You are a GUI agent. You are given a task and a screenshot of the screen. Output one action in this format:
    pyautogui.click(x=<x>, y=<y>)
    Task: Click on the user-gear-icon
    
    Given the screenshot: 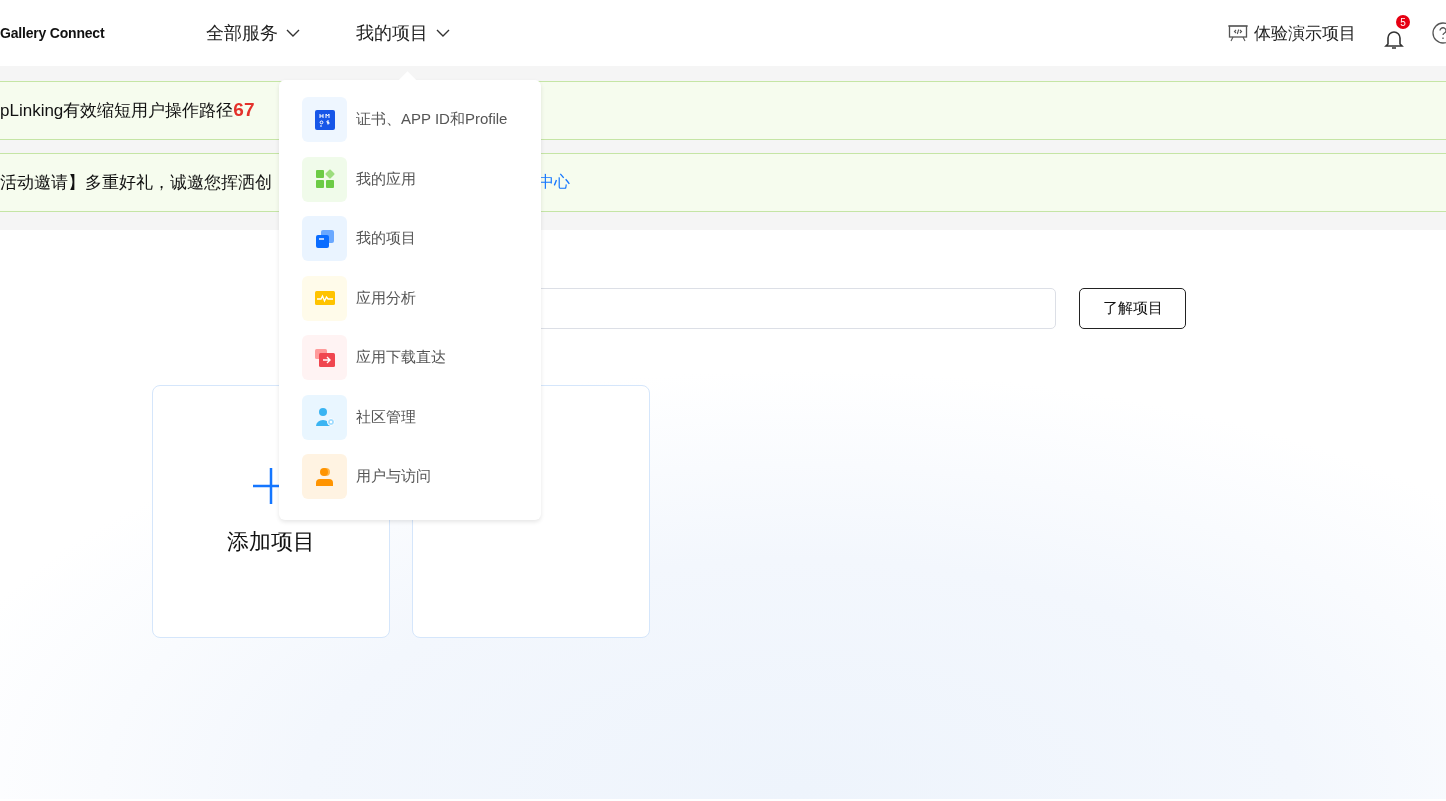 What is the action you would take?
    pyautogui.click(x=324, y=417)
    